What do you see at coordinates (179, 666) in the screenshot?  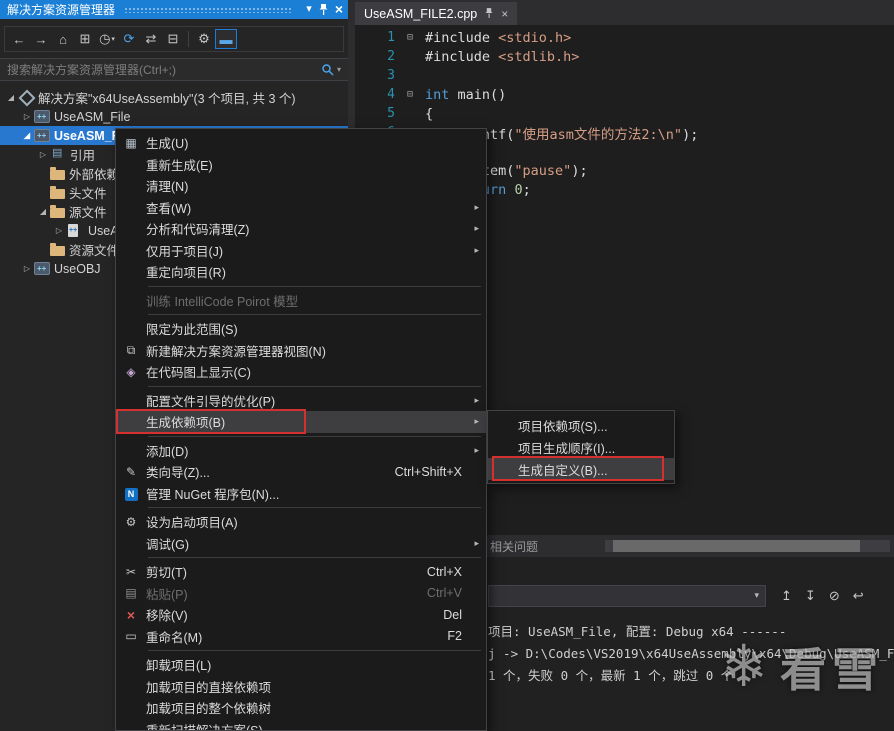 I see `menu-item-label: 卸载项目(L)` at bounding box center [179, 666].